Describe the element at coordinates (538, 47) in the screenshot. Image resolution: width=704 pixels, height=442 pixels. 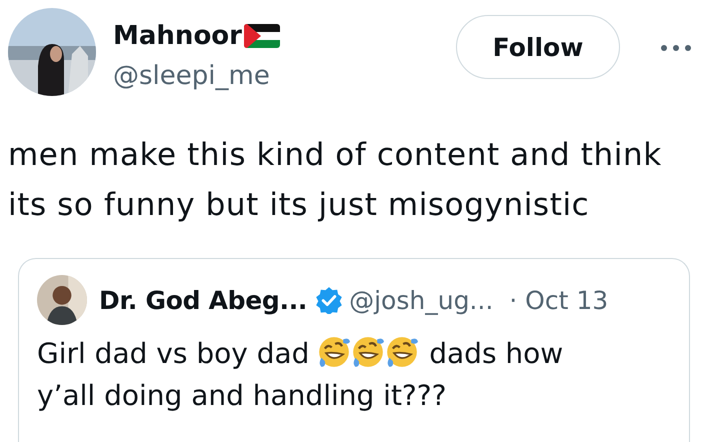
I see `follow-button: Follow` at that location.